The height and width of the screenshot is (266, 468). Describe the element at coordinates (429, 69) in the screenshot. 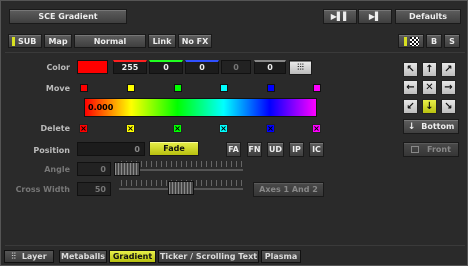

I see `arrow-up-icon: ↑` at that location.